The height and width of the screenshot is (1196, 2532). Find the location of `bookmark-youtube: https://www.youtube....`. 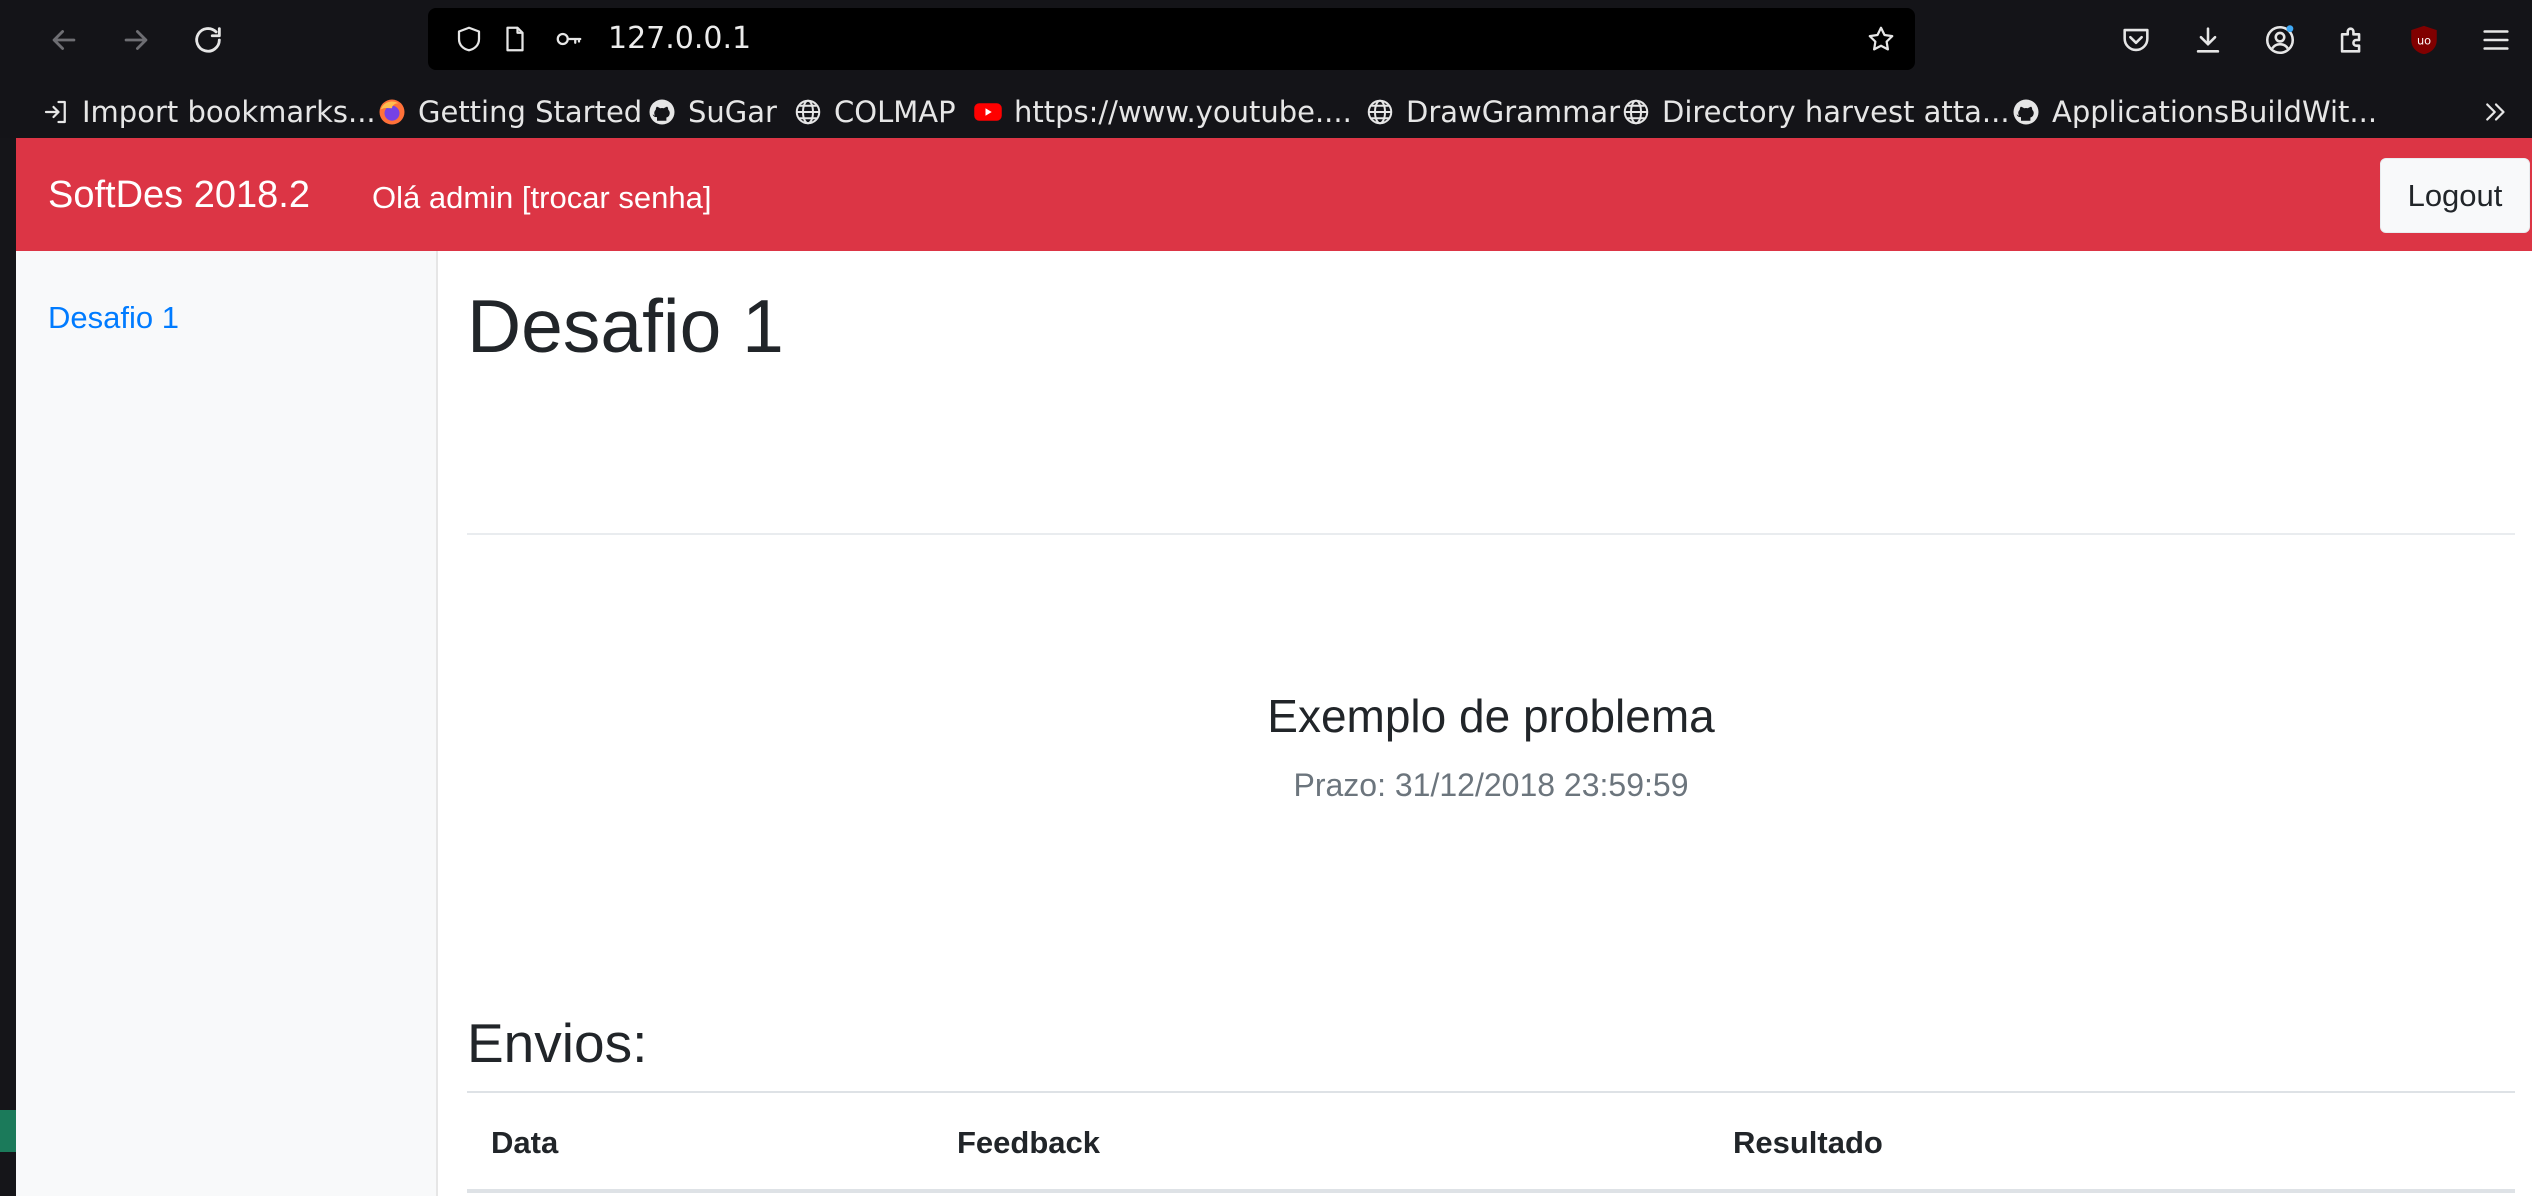

bookmark-youtube: https://www.youtube.... is located at coordinates (1162, 112).